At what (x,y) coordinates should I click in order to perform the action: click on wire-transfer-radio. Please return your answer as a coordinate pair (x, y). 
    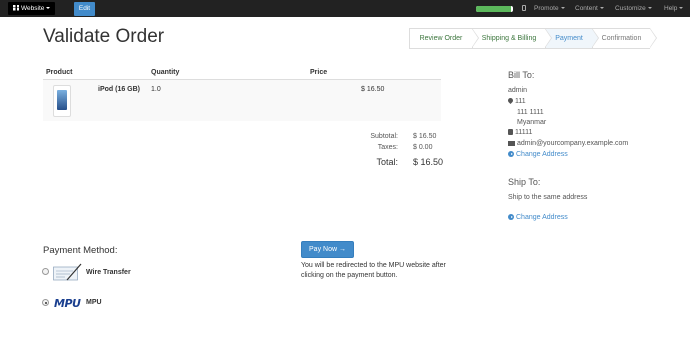
    Looking at the image, I should click on (45, 271).